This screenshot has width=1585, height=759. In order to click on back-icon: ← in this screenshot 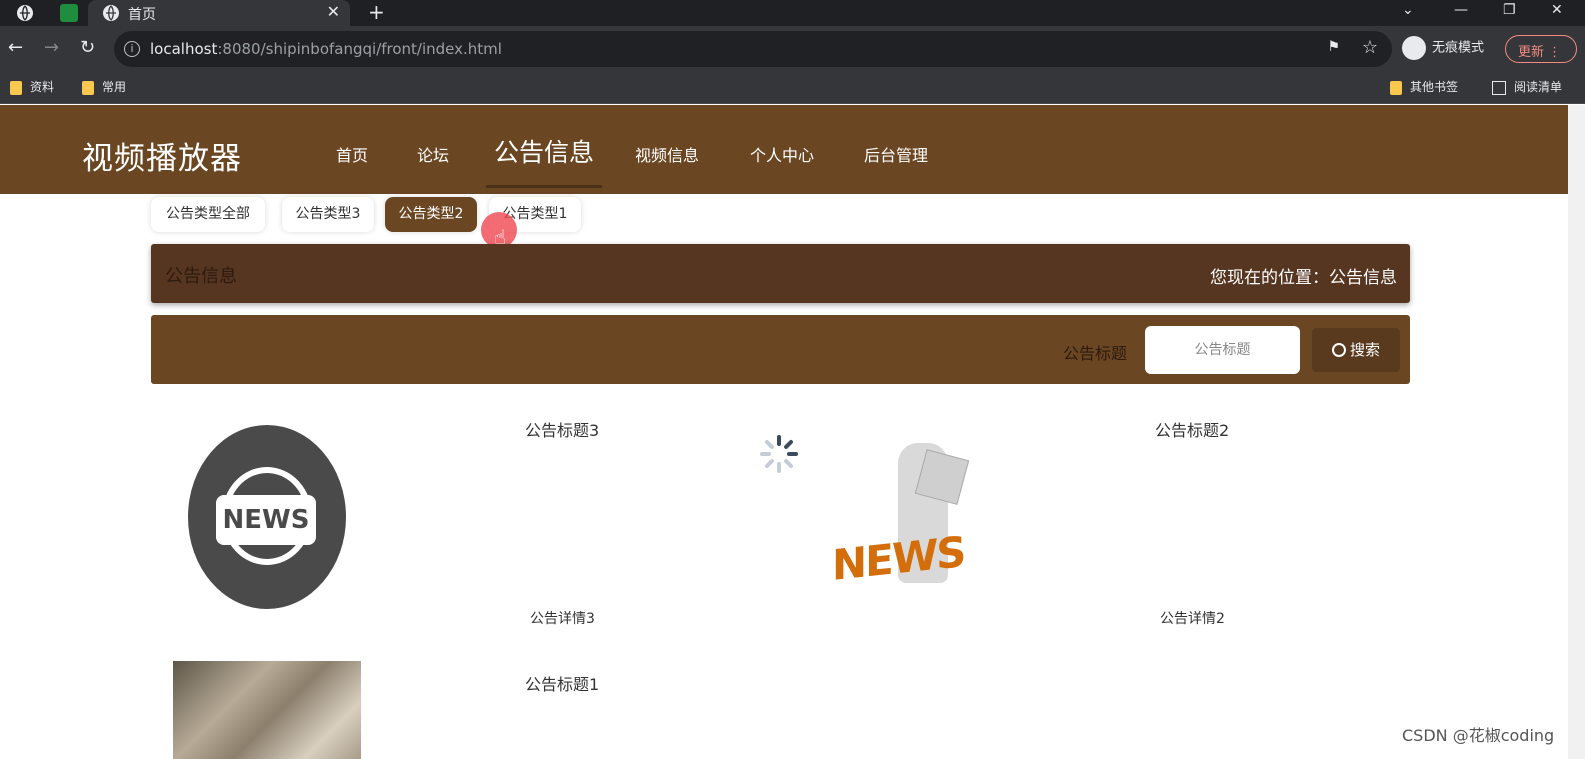, I will do `click(15, 48)`.